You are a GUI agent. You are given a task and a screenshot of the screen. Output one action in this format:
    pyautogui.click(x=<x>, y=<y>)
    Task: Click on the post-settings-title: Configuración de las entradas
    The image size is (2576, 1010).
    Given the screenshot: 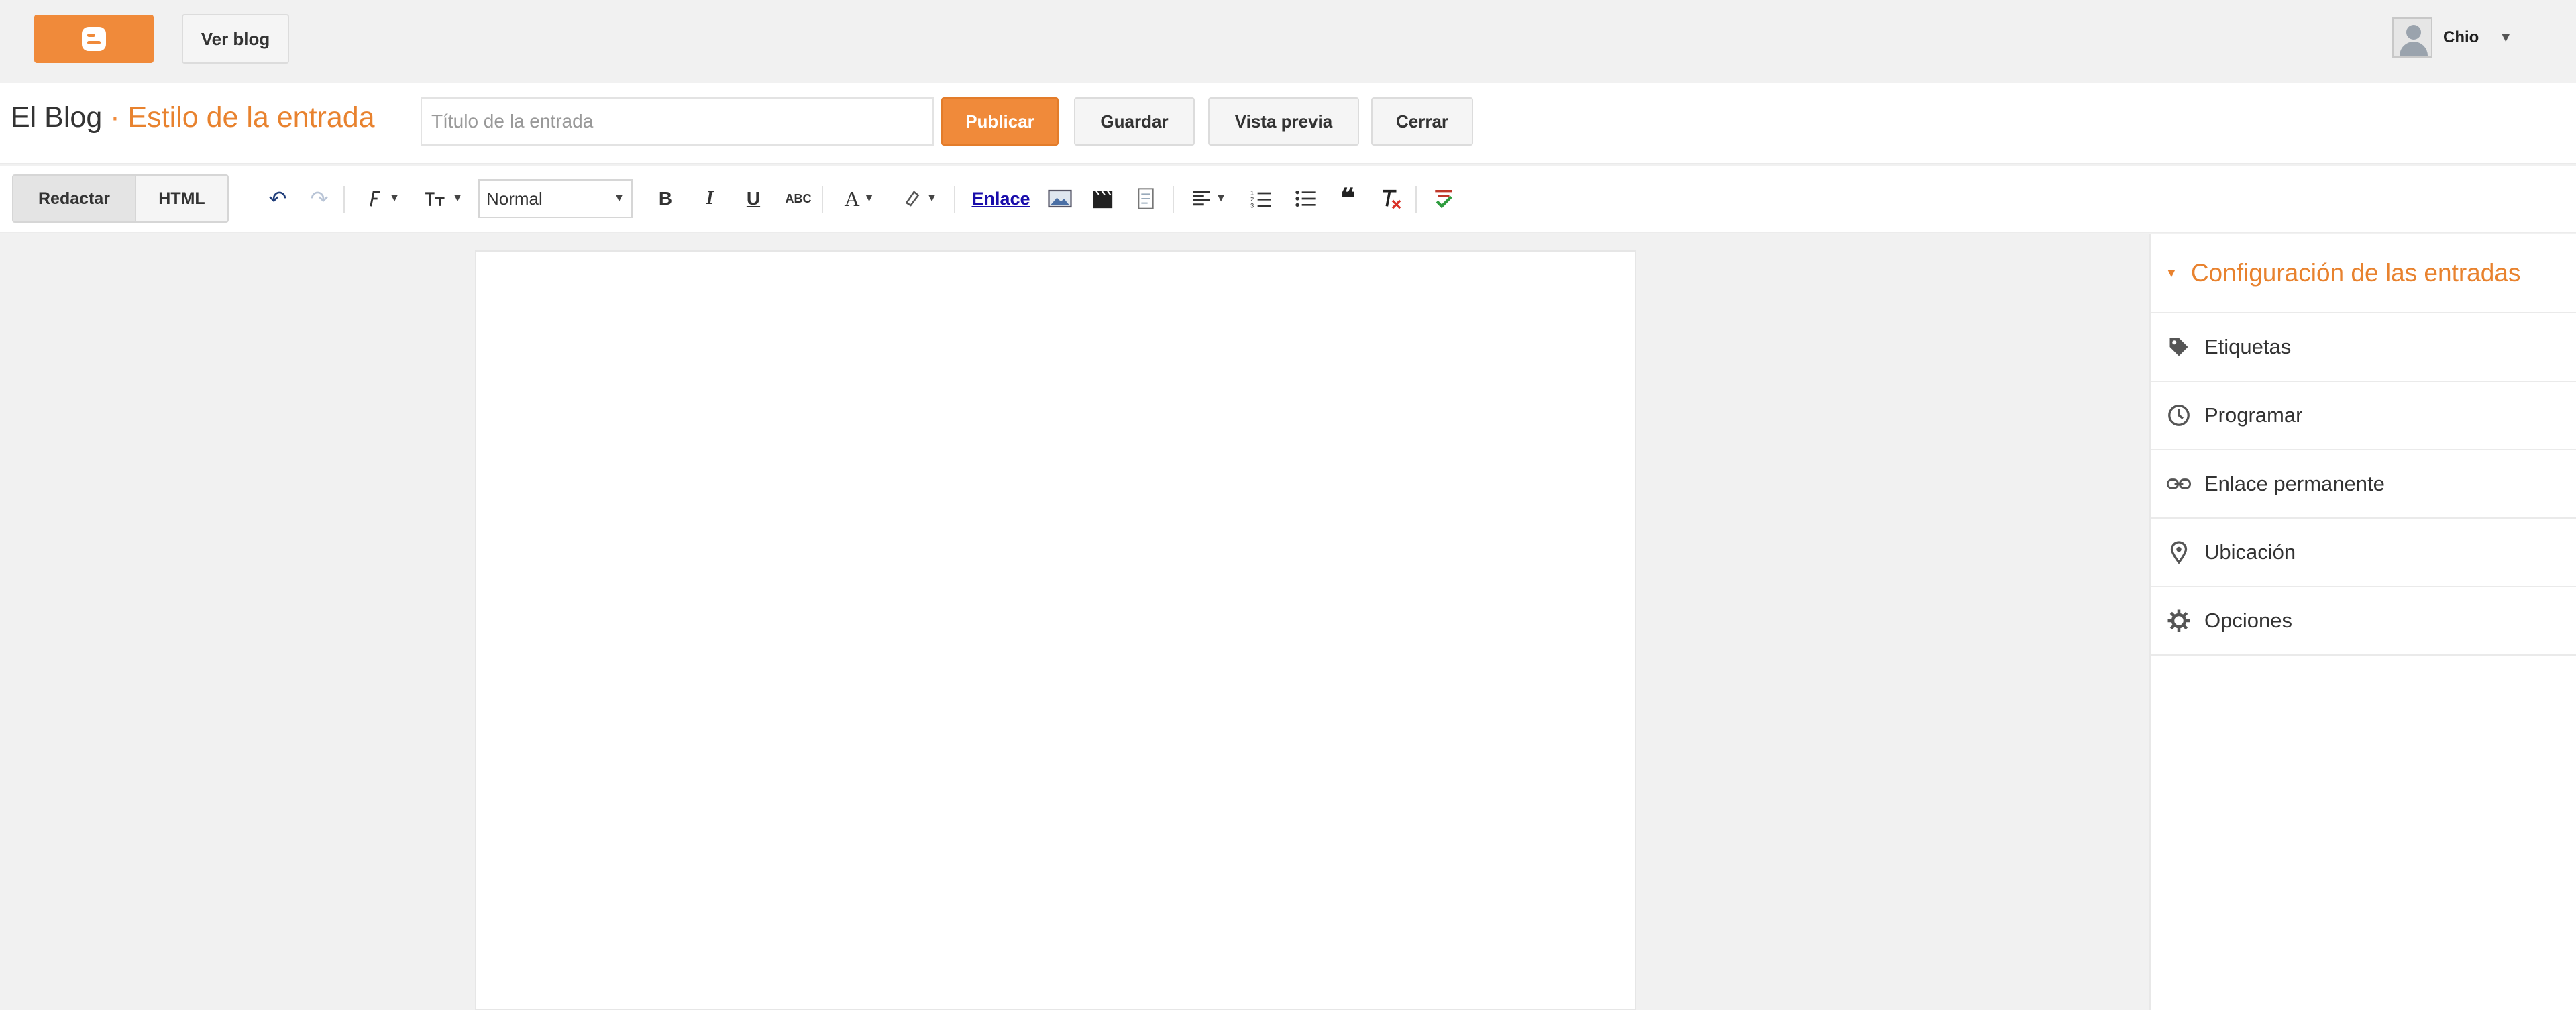 What is the action you would take?
    pyautogui.click(x=2355, y=273)
    